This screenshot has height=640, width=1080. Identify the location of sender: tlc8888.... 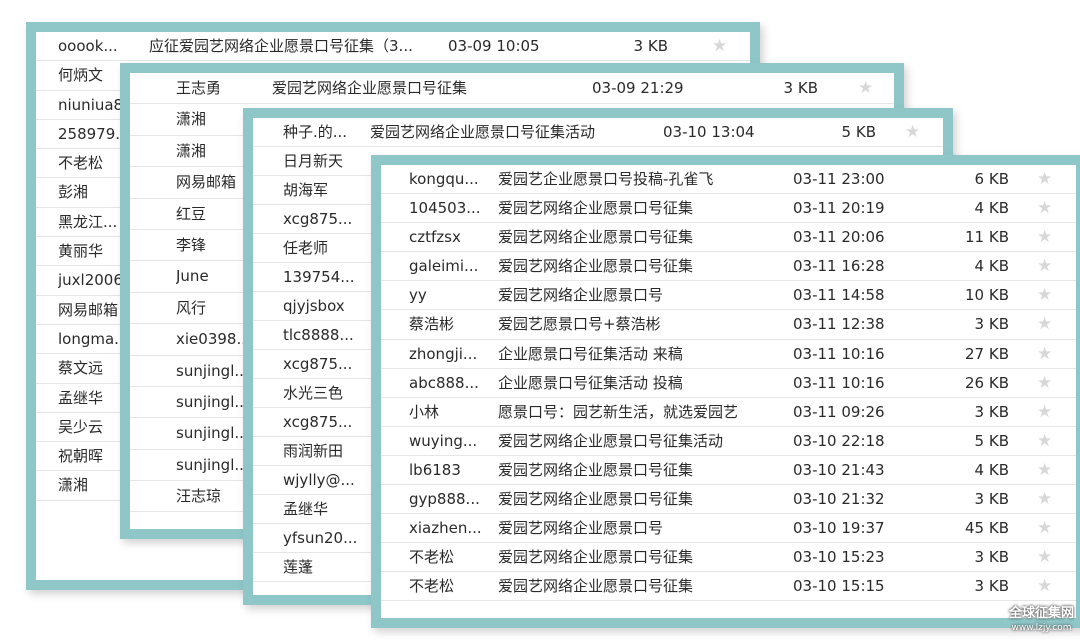
(318, 335).